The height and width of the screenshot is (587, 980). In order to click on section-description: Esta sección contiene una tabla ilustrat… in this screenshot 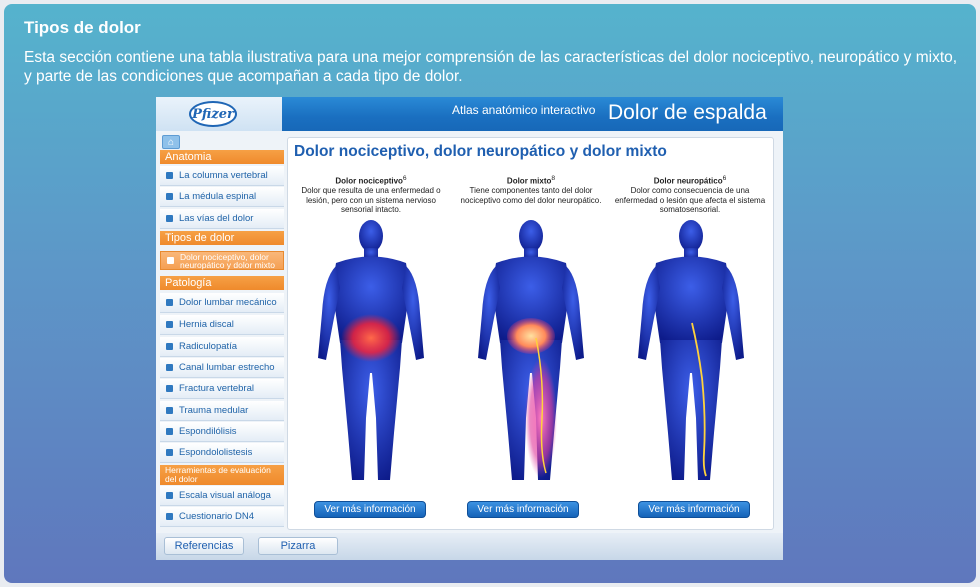, I will do `click(491, 67)`.